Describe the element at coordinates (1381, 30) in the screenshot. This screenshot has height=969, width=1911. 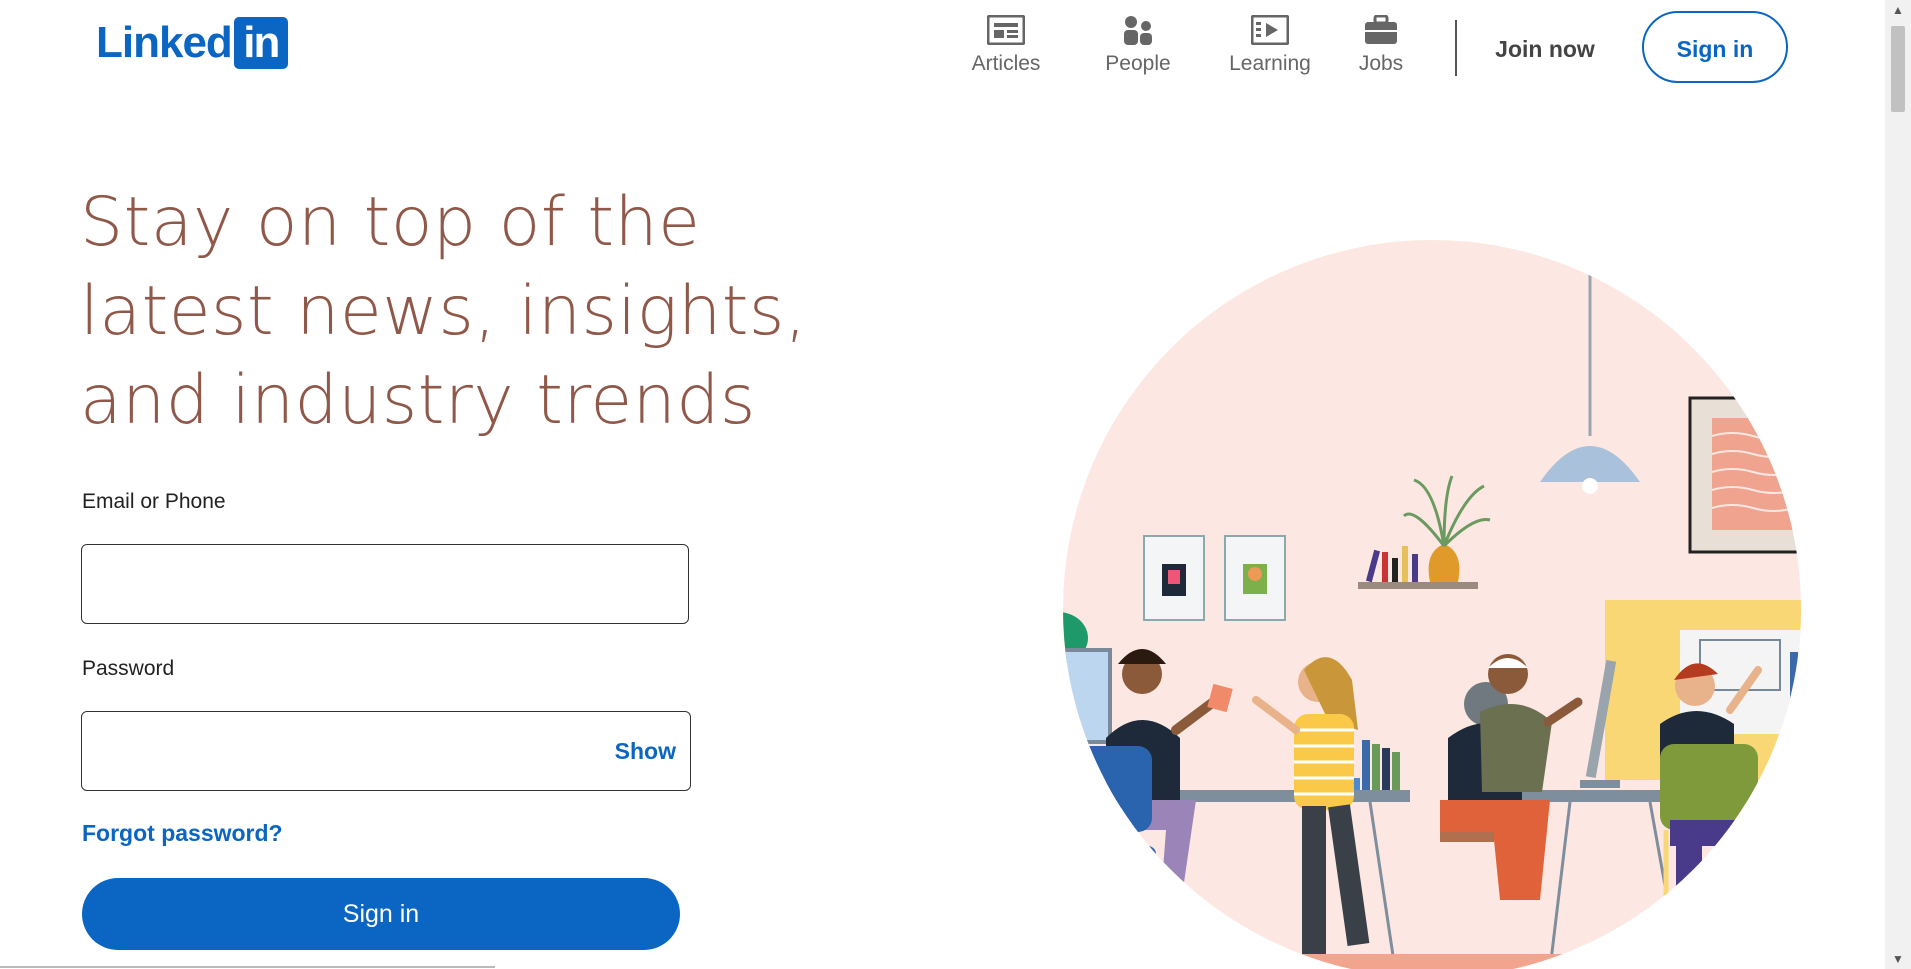
I see `jobs-icon` at that location.